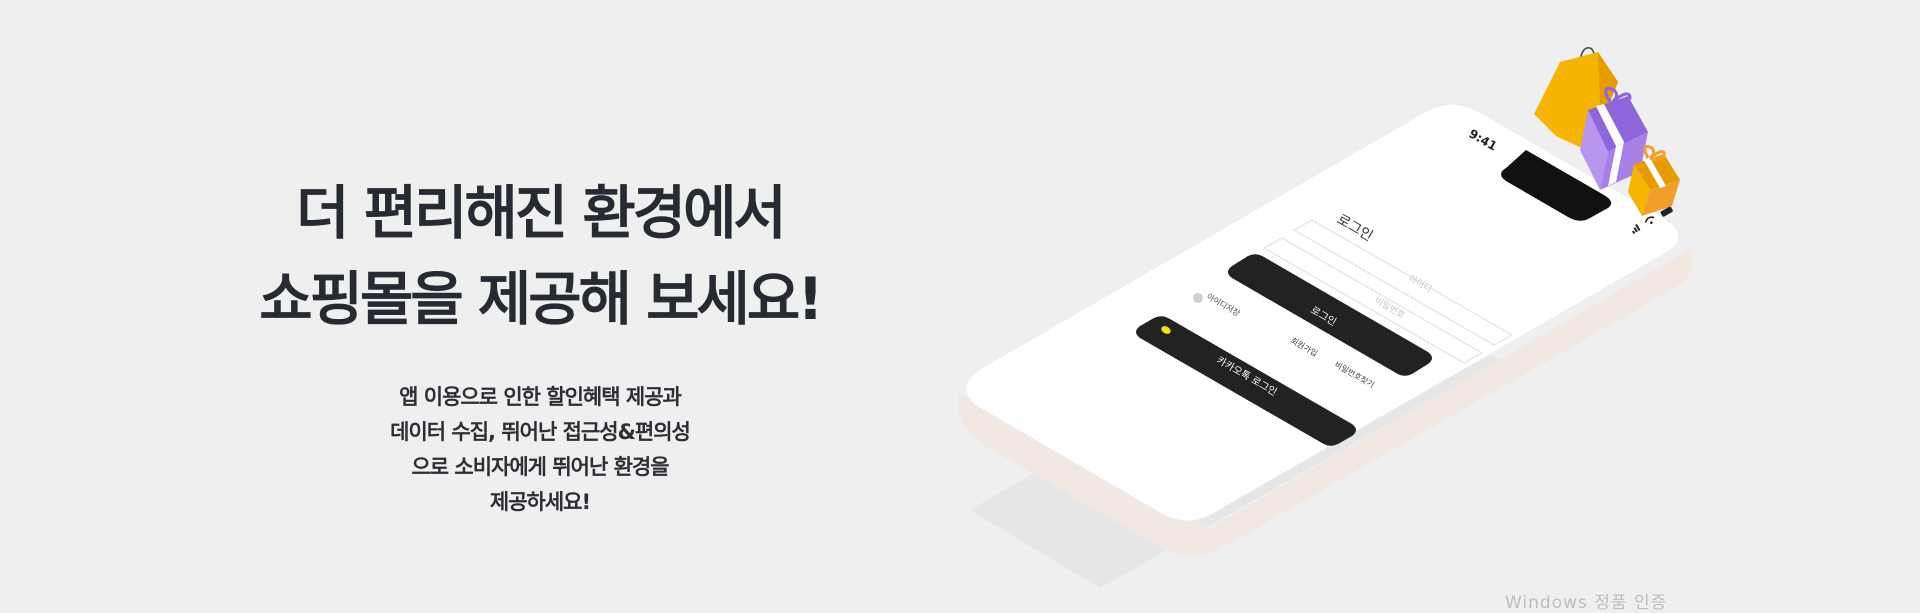 The image size is (1920, 613). What do you see at coordinates (540, 467) in the screenshot?
I see `subcopy-line-3: 으로 소비자에게 뛰어난 환경을` at bounding box center [540, 467].